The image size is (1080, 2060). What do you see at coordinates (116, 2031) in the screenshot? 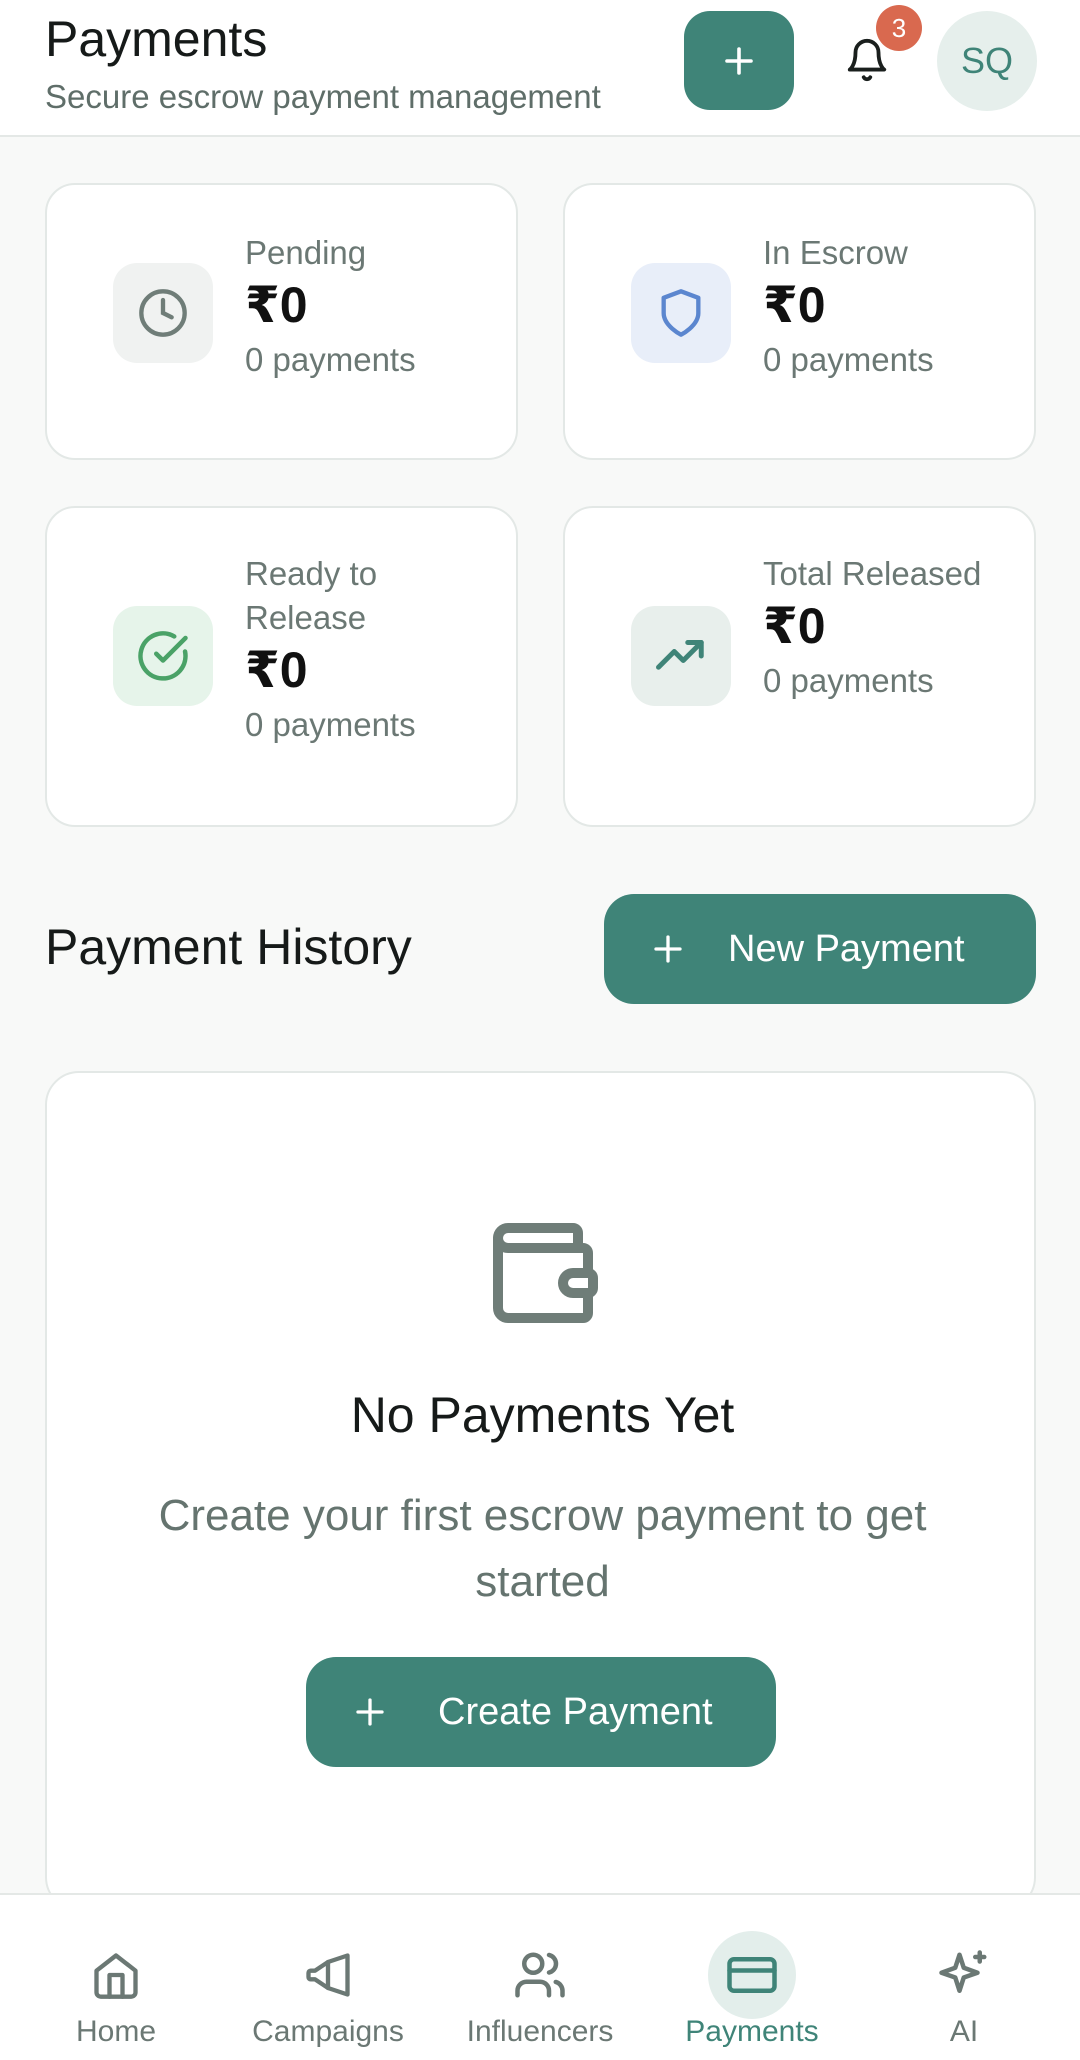
I see `nav-label: Home` at bounding box center [116, 2031].